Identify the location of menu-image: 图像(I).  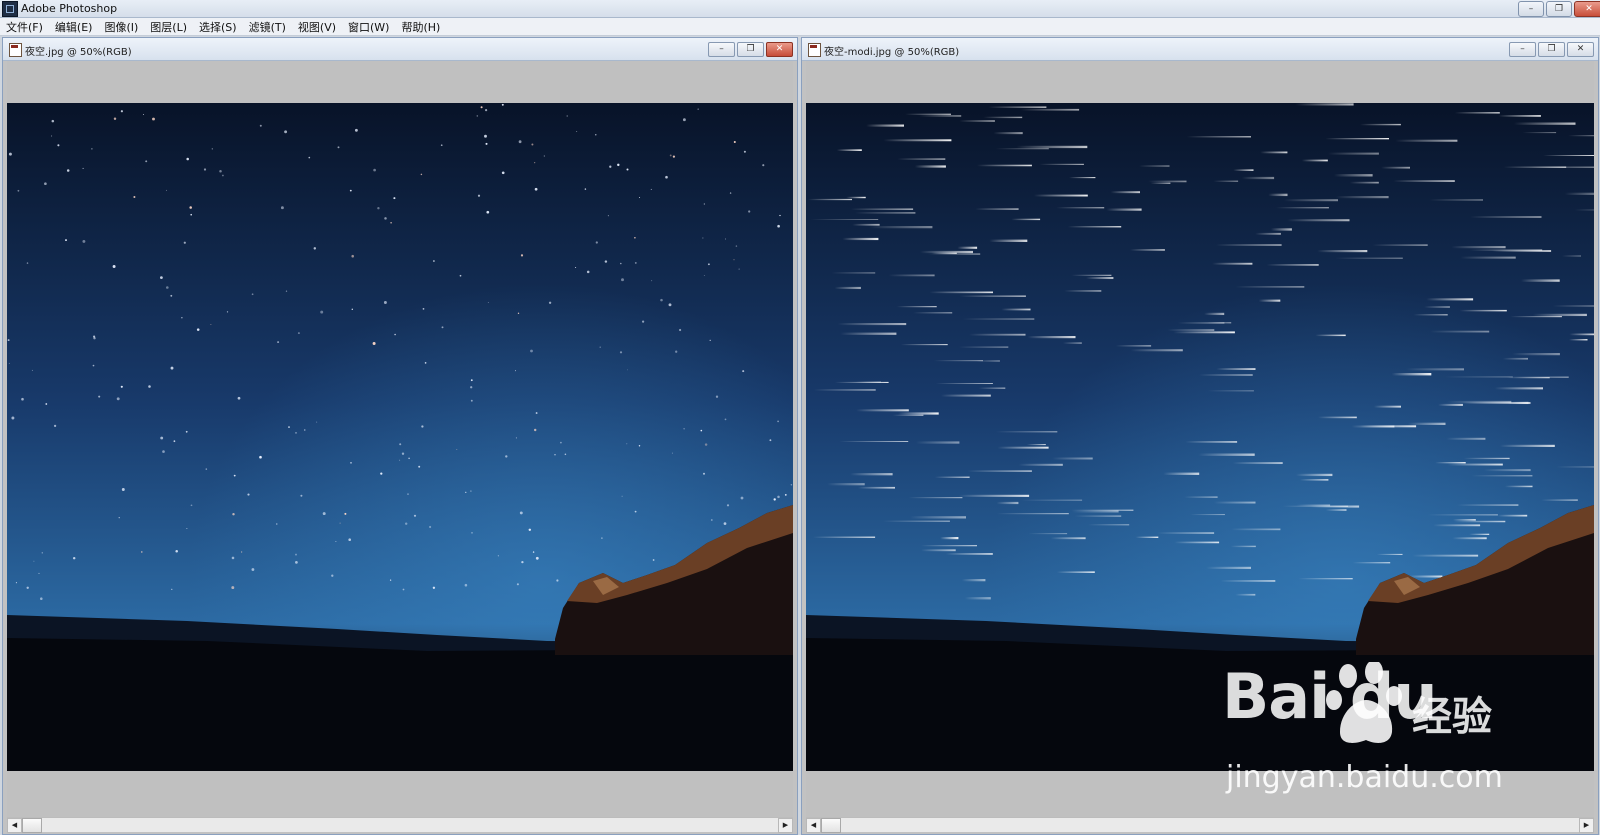
(121, 27).